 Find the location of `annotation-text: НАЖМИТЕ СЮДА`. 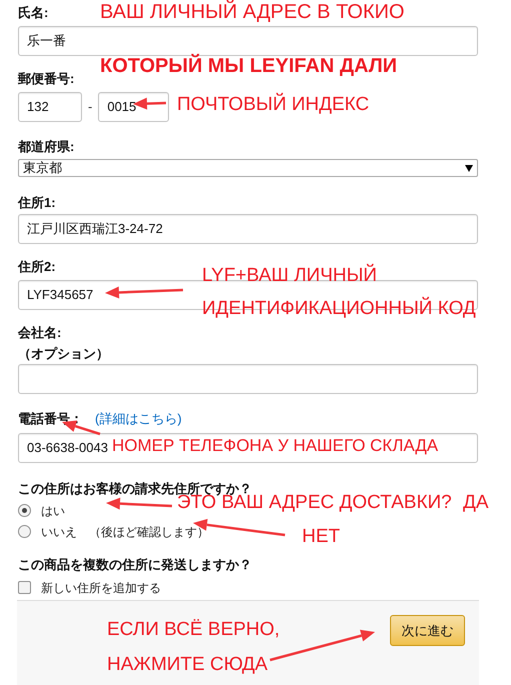

annotation-text: НАЖМИТЕ СЮДА is located at coordinates (187, 664).